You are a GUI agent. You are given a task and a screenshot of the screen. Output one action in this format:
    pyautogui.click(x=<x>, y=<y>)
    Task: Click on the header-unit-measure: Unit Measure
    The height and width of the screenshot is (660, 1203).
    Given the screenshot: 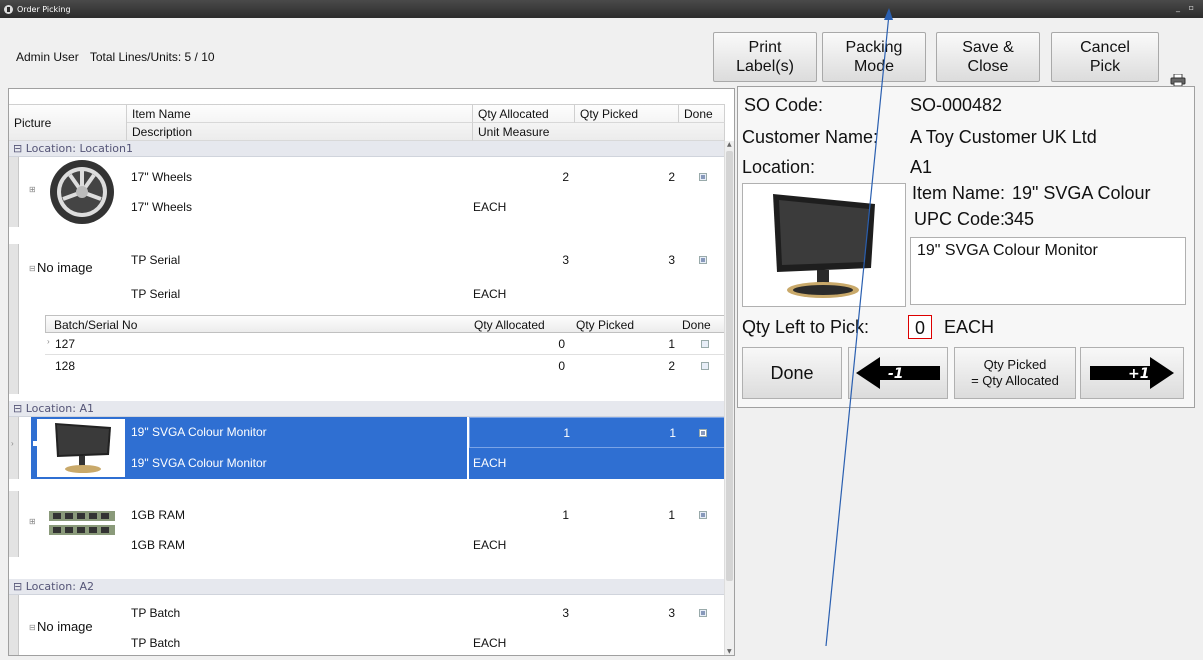 What is the action you would take?
    pyautogui.click(x=599, y=132)
    